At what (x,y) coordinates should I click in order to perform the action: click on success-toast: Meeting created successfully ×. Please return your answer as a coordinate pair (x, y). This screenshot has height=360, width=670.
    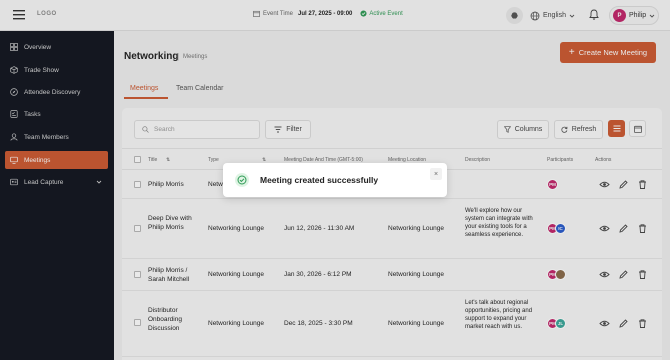
    Looking at the image, I should click on (335, 180).